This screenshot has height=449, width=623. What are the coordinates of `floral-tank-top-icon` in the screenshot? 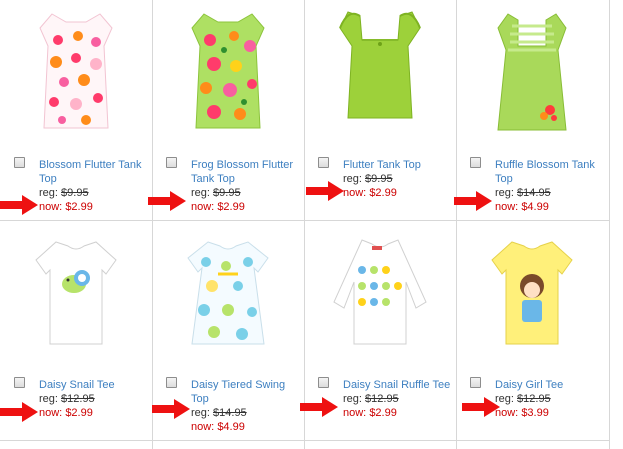 It's located at (76, 71).